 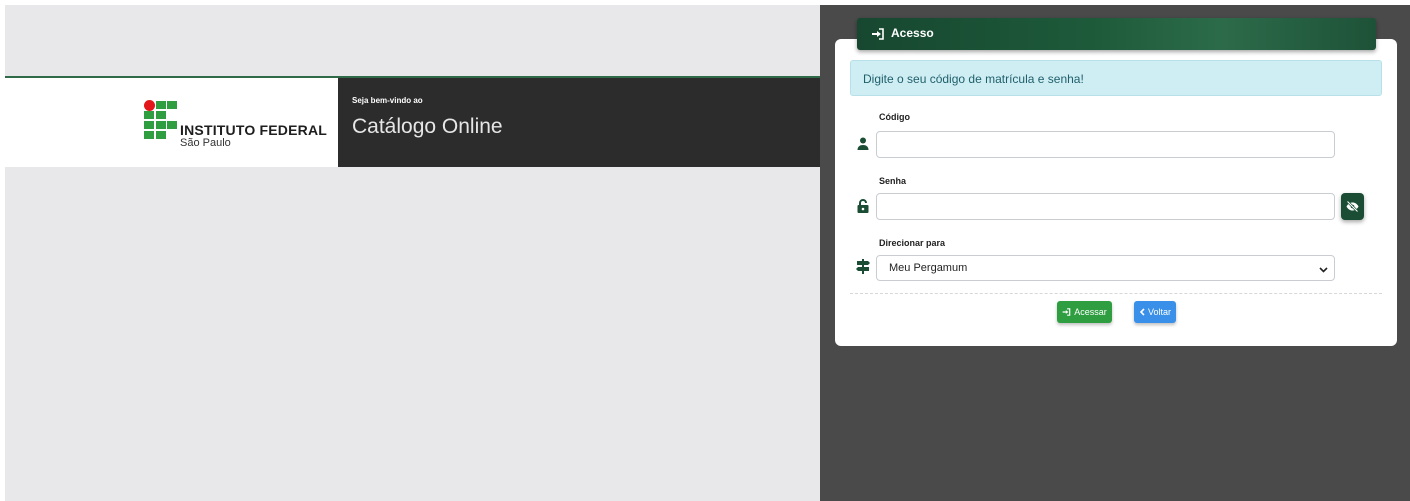 What do you see at coordinates (1142, 312) in the screenshot?
I see `chevron-left-icon` at bounding box center [1142, 312].